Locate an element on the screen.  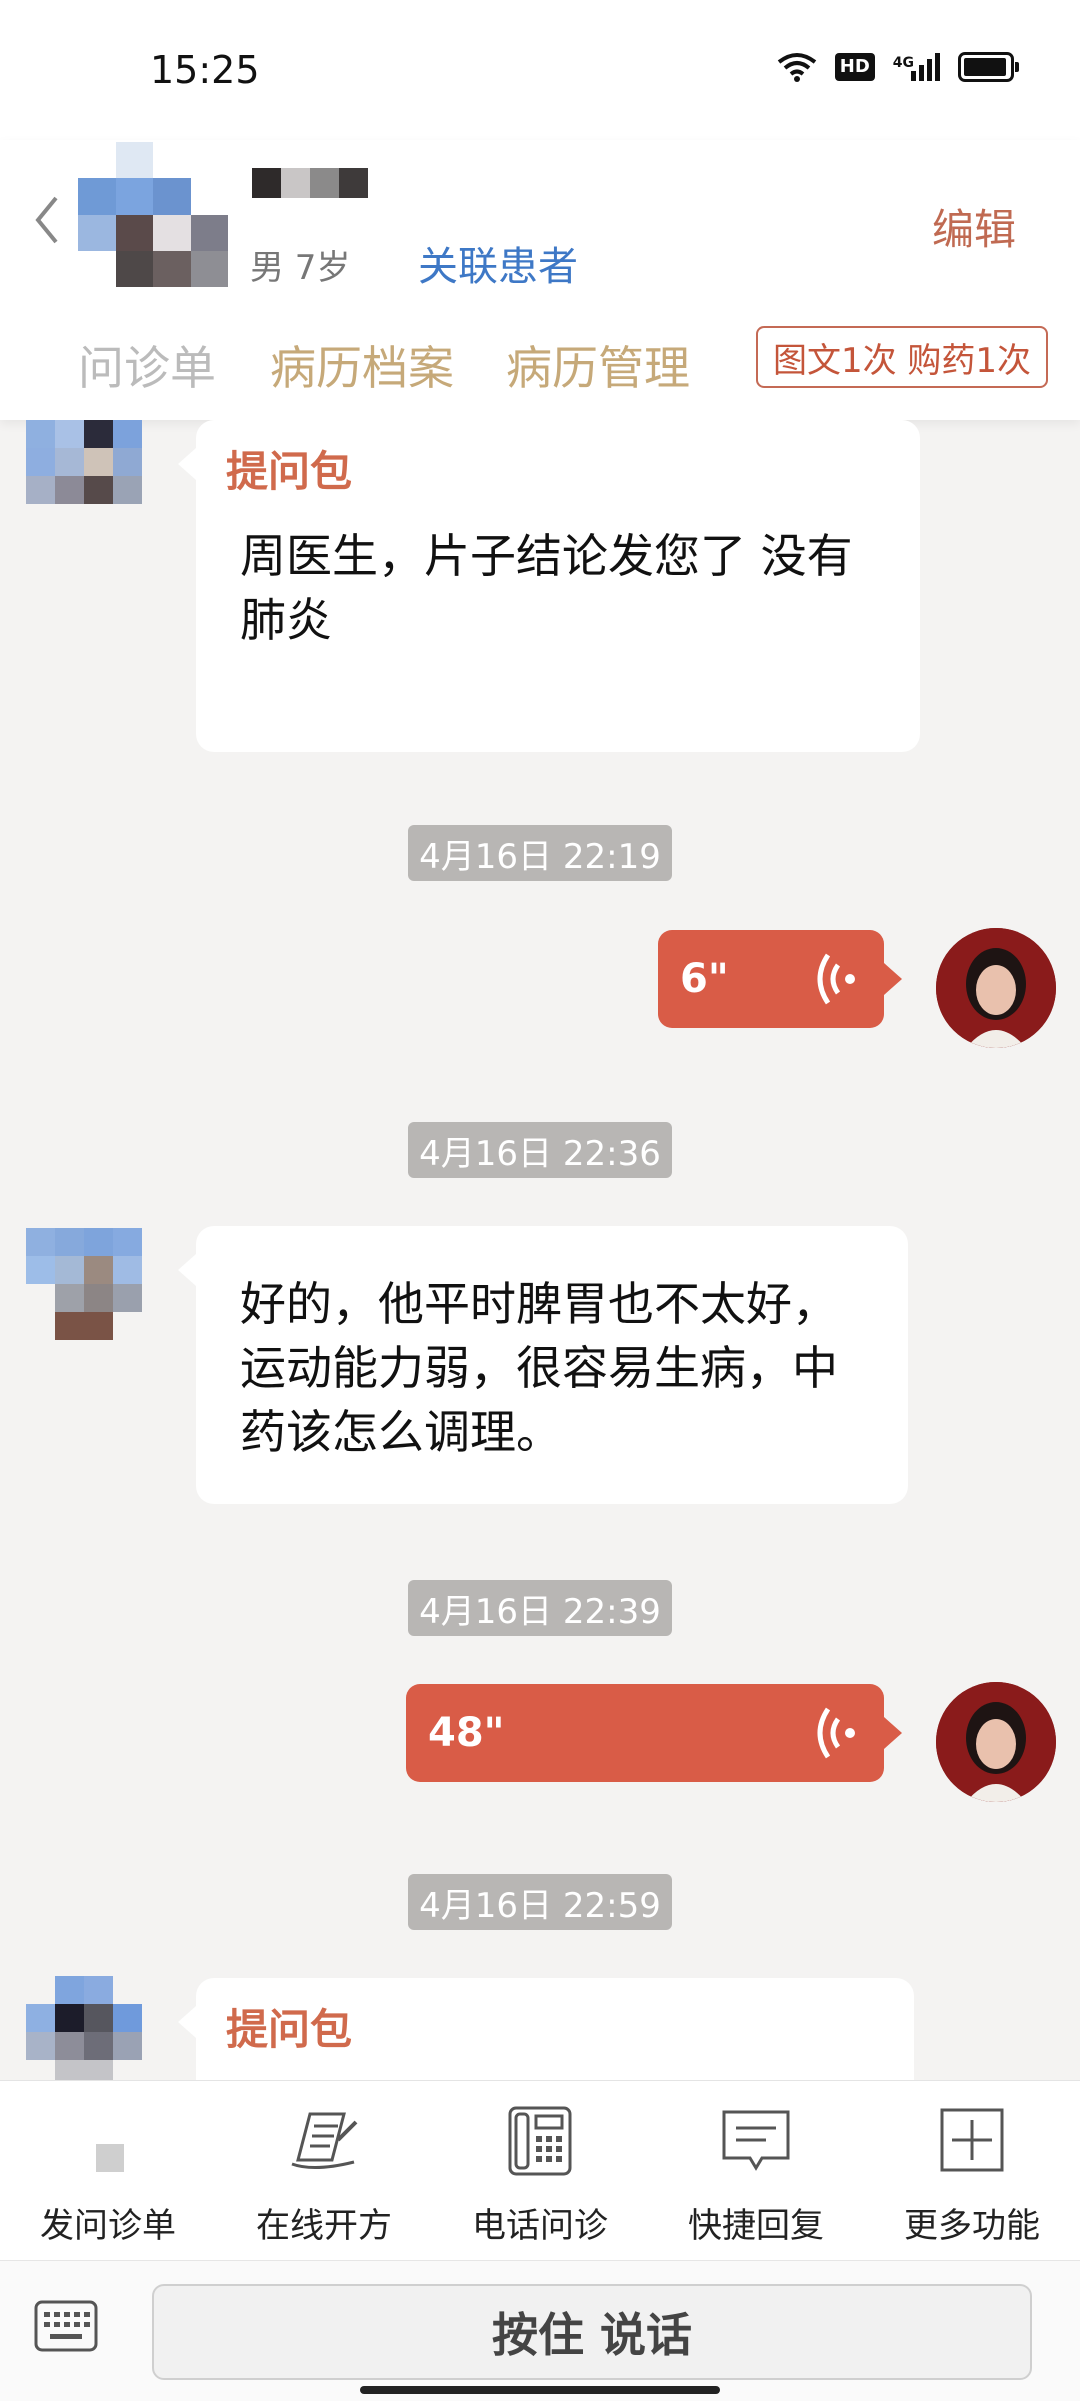
phone-consult-button: 电话问诊 is located at coordinates (540, 2173).